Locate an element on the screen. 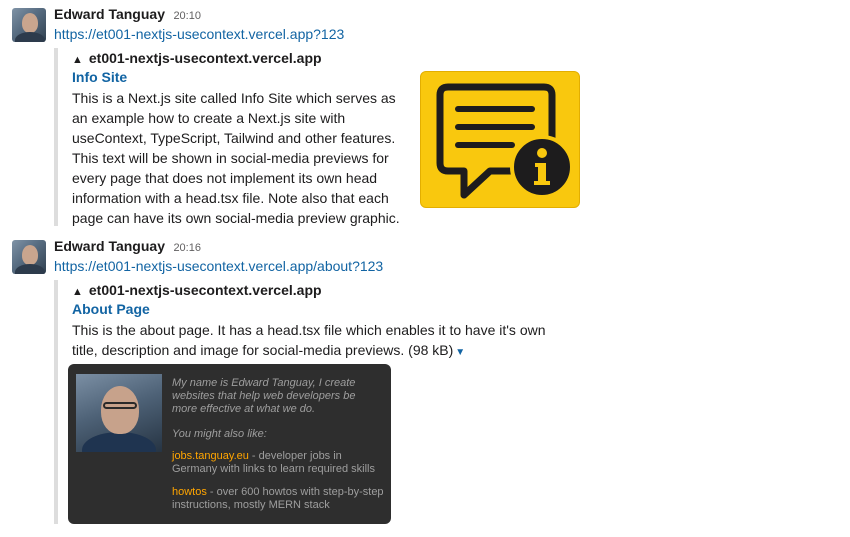  file-size: (98 kB) is located at coordinates (431, 350).